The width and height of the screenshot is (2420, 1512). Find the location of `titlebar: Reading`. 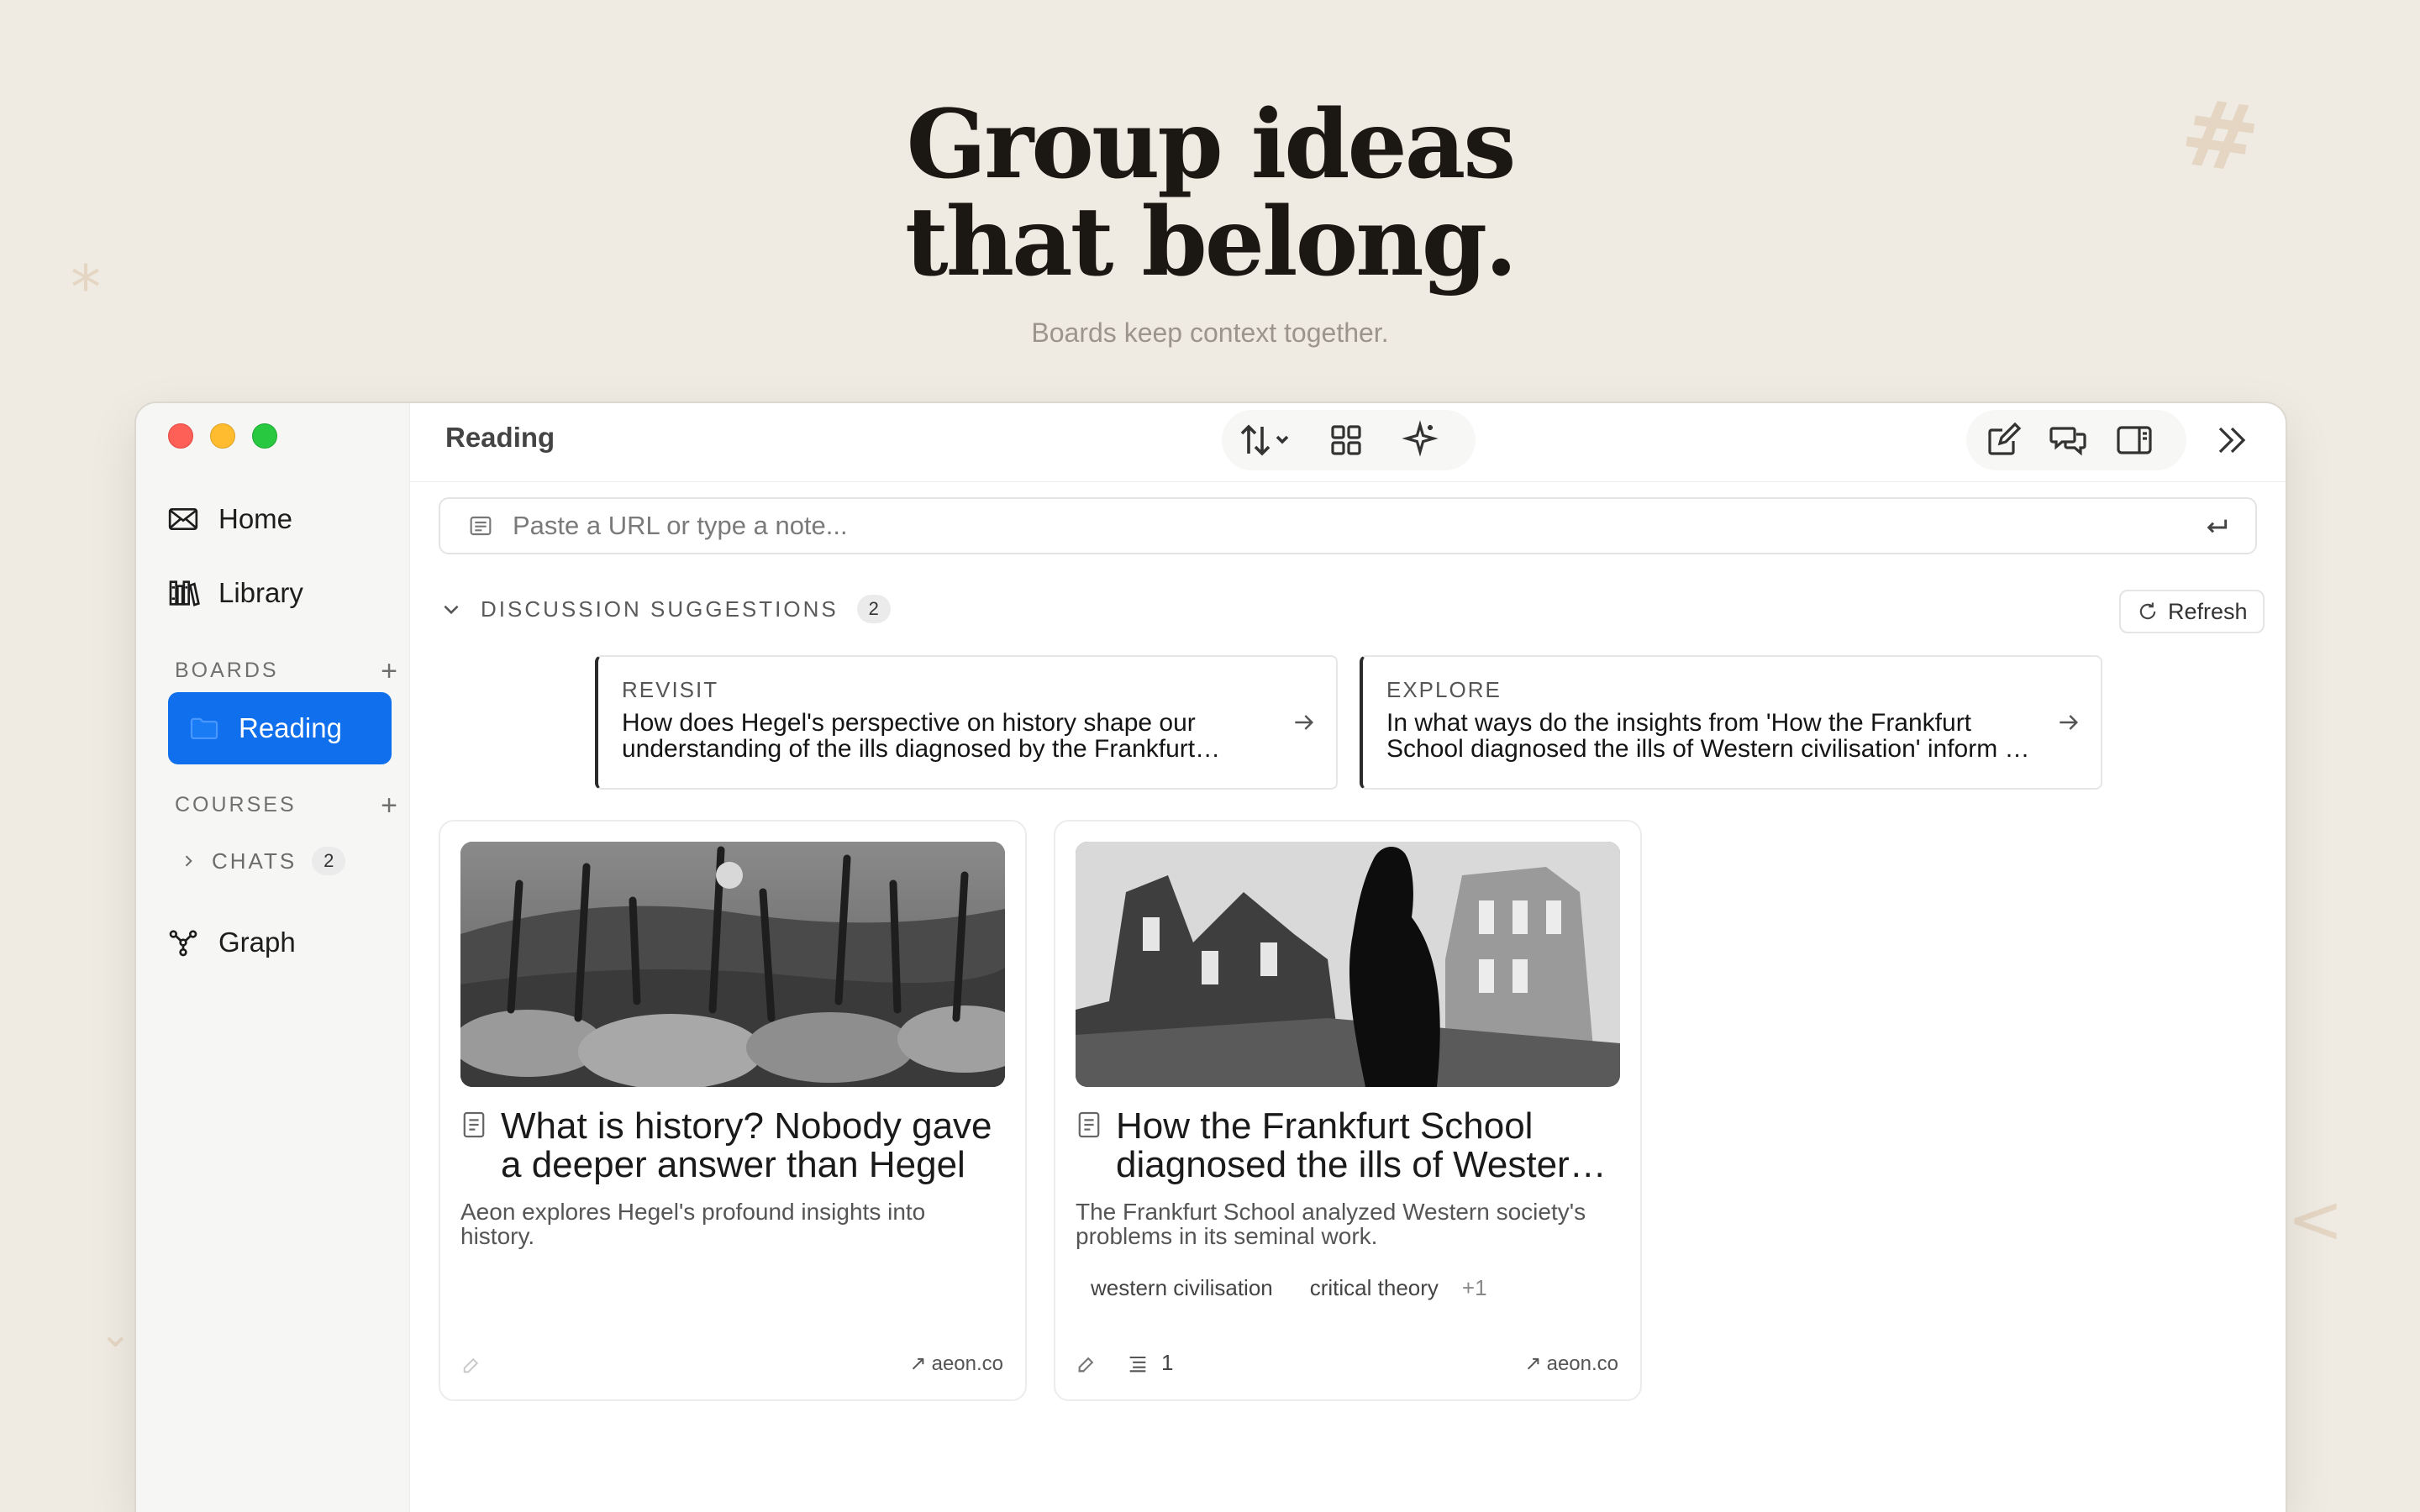

titlebar: Reading is located at coordinates (1348, 442).